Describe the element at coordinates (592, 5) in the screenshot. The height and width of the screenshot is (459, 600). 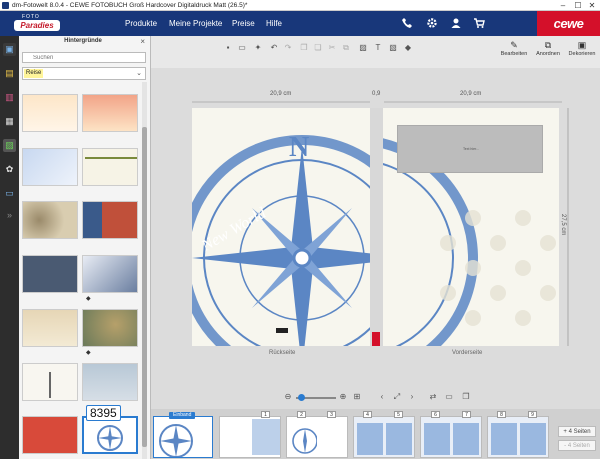
I see `close-window-button: ✕` at that location.